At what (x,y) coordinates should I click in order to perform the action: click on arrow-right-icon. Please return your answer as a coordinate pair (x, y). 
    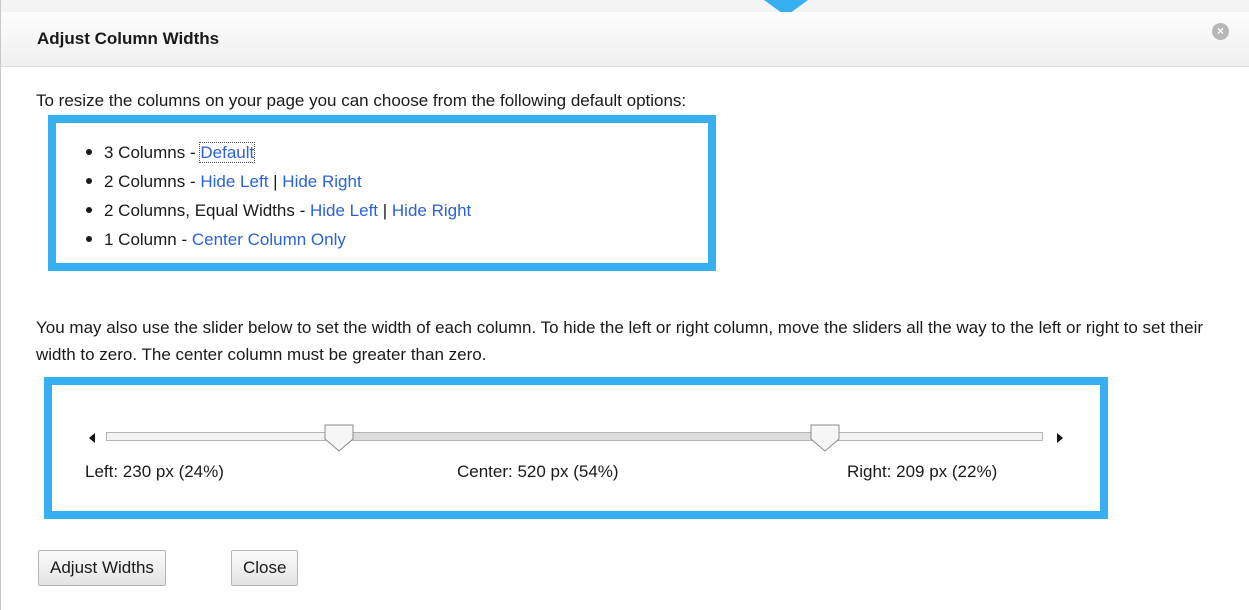
    Looking at the image, I should click on (1060, 438).